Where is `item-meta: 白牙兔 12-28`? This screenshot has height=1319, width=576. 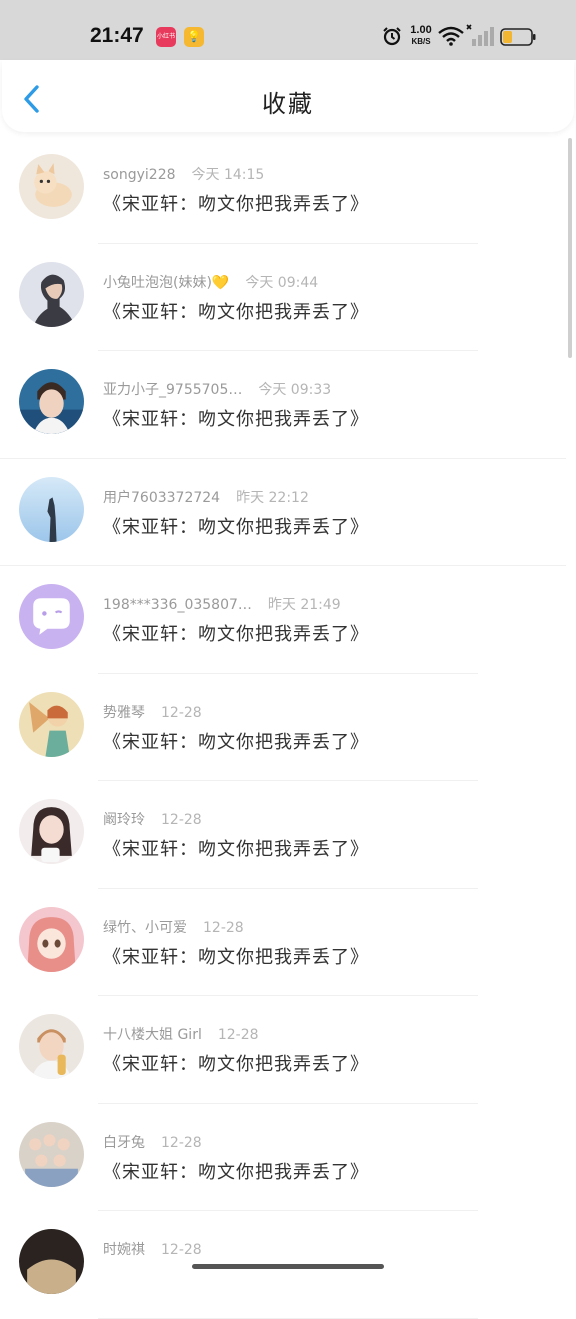
item-meta: 白牙兔 12-28 is located at coordinates (152, 1142).